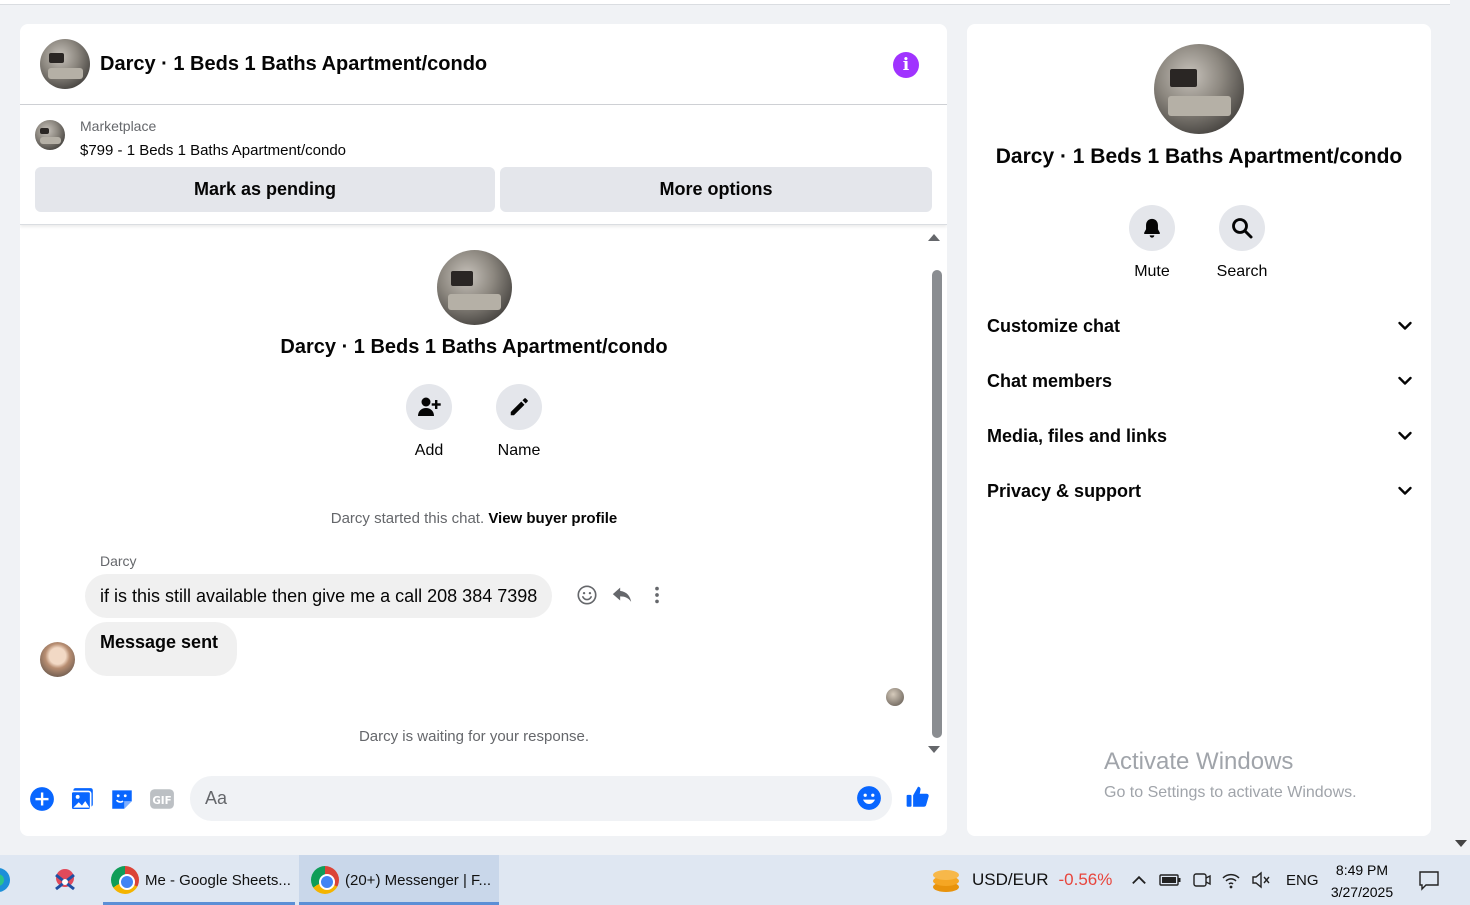 This screenshot has height=905, width=1470. Describe the element at coordinates (65, 64) in the screenshot. I see `chat-avatar` at that location.